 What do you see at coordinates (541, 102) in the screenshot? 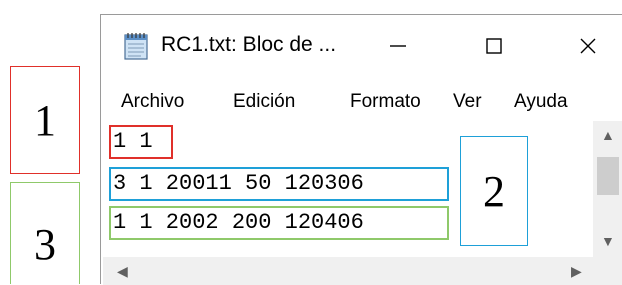
I see `menu-ayuda: Ayuda` at bounding box center [541, 102].